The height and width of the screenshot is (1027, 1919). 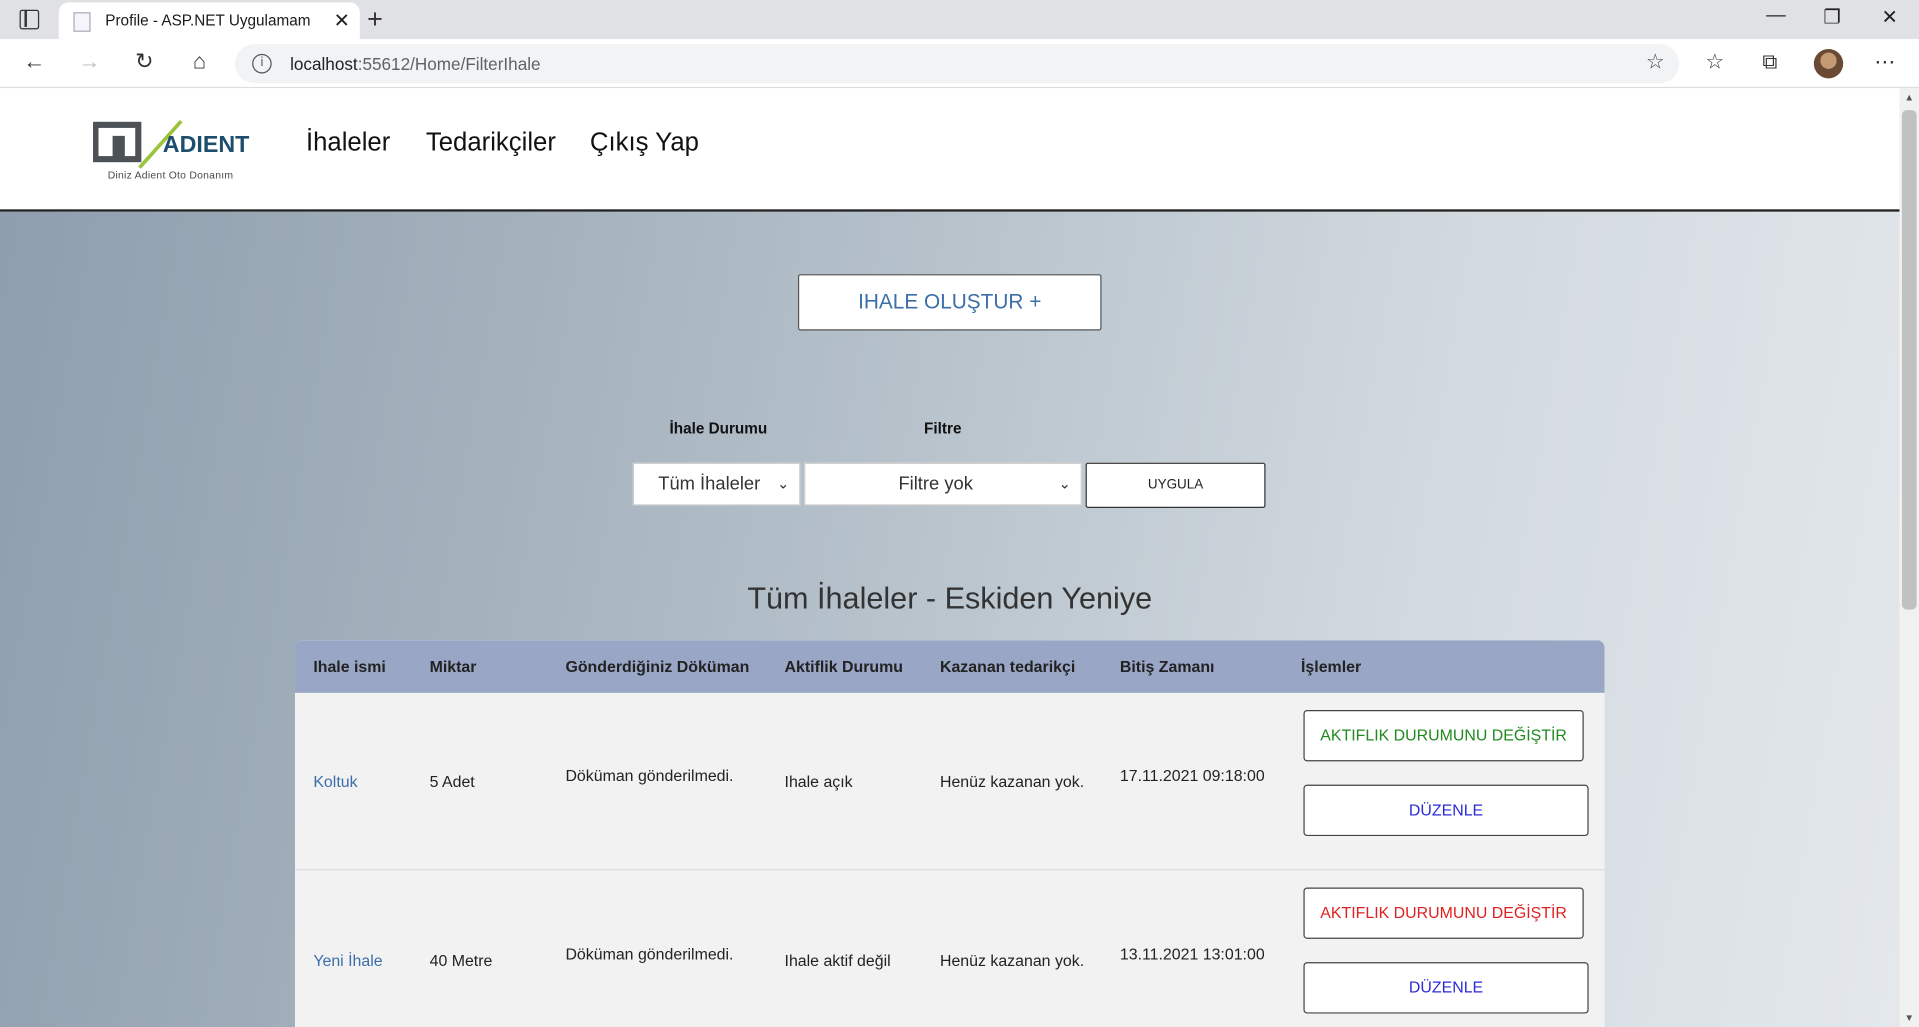 What do you see at coordinates (943, 428) in the screenshot?
I see `filter-label: Filtre` at bounding box center [943, 428].